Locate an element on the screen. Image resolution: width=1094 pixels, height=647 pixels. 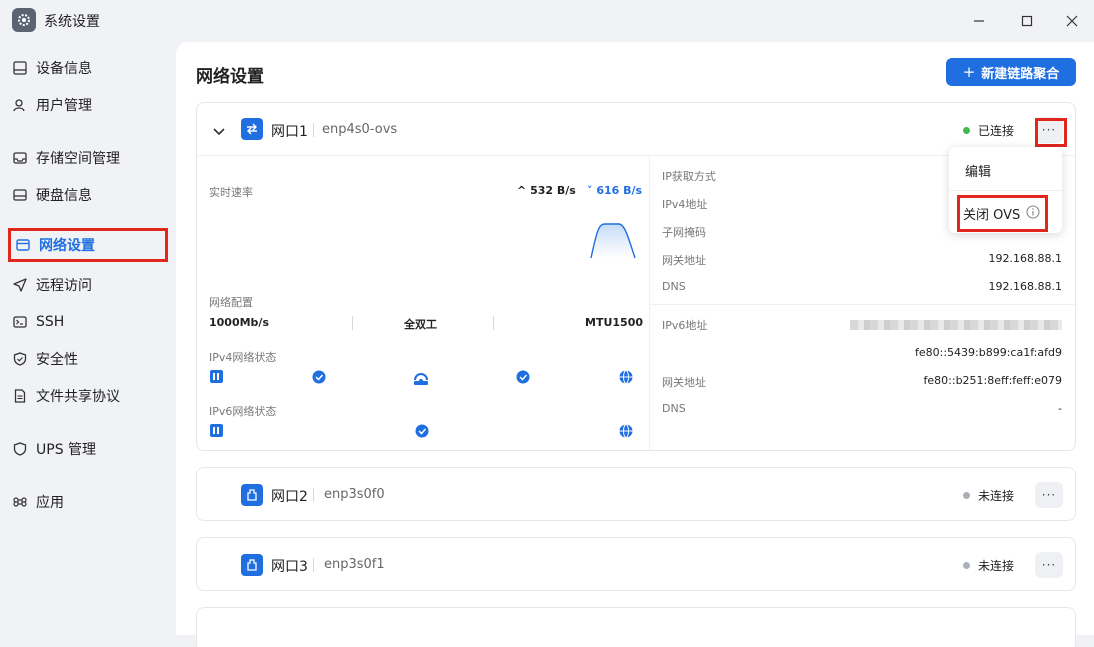
network-icon is located at coordinates (23, 245).